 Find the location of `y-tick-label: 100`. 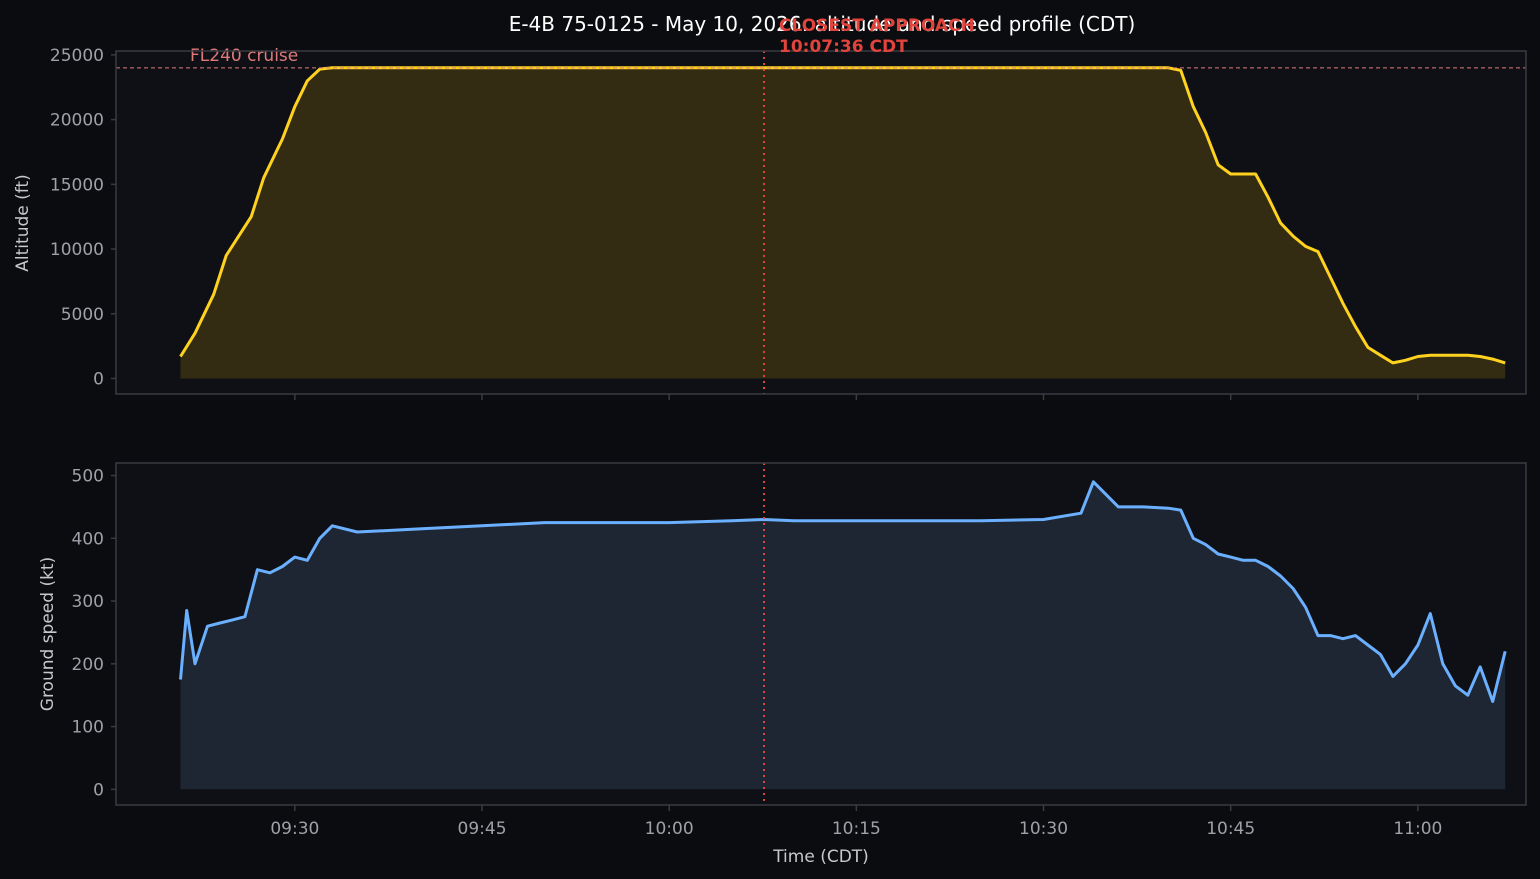

y-tick-label: 100 is located at coordinates (88, 728).